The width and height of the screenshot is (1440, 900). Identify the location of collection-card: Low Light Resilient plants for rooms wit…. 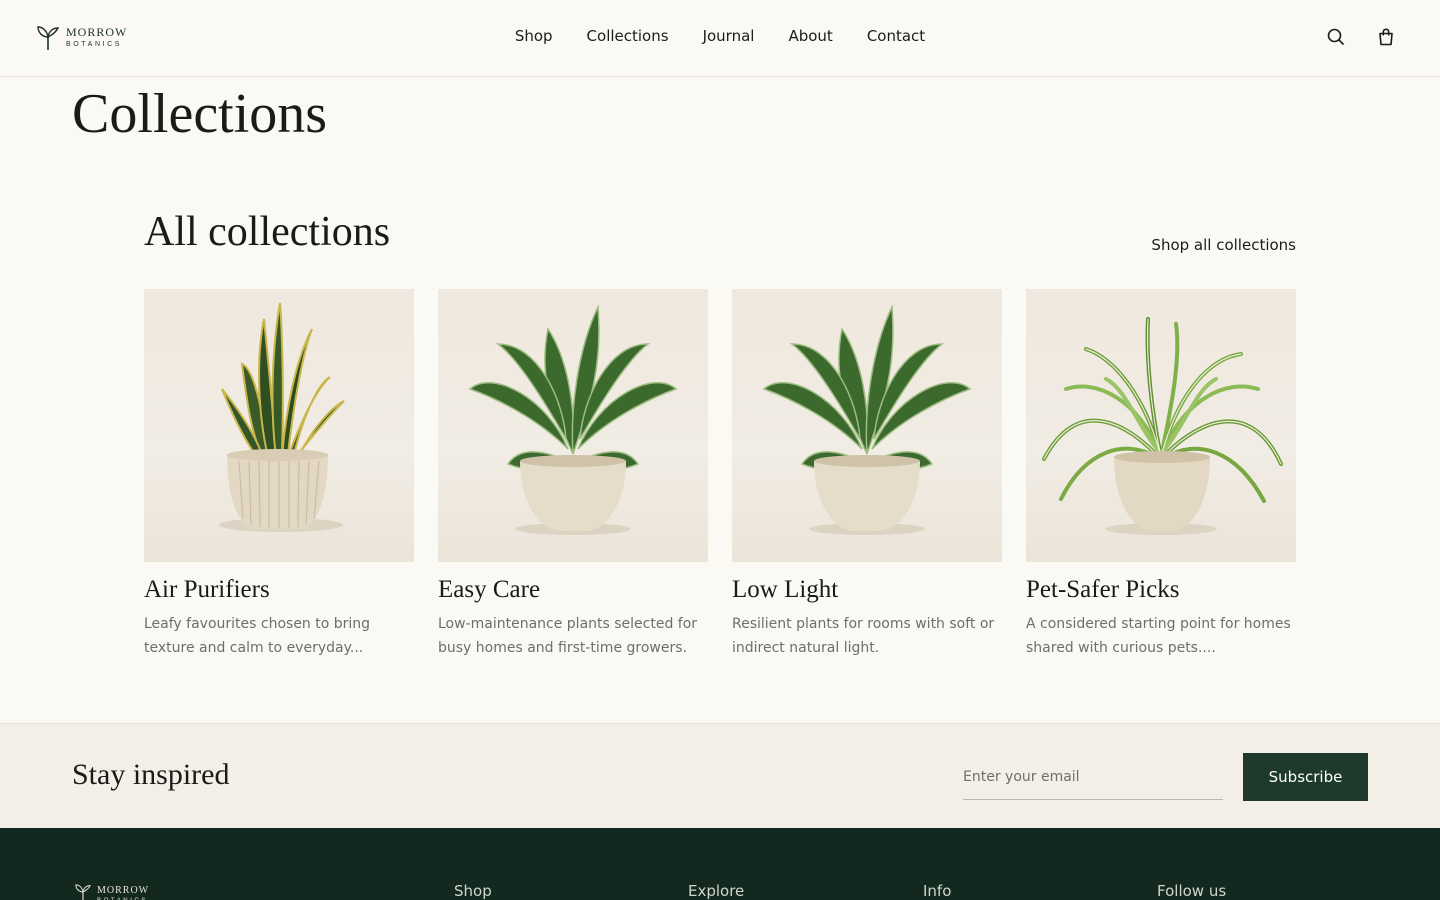
(867, 474).